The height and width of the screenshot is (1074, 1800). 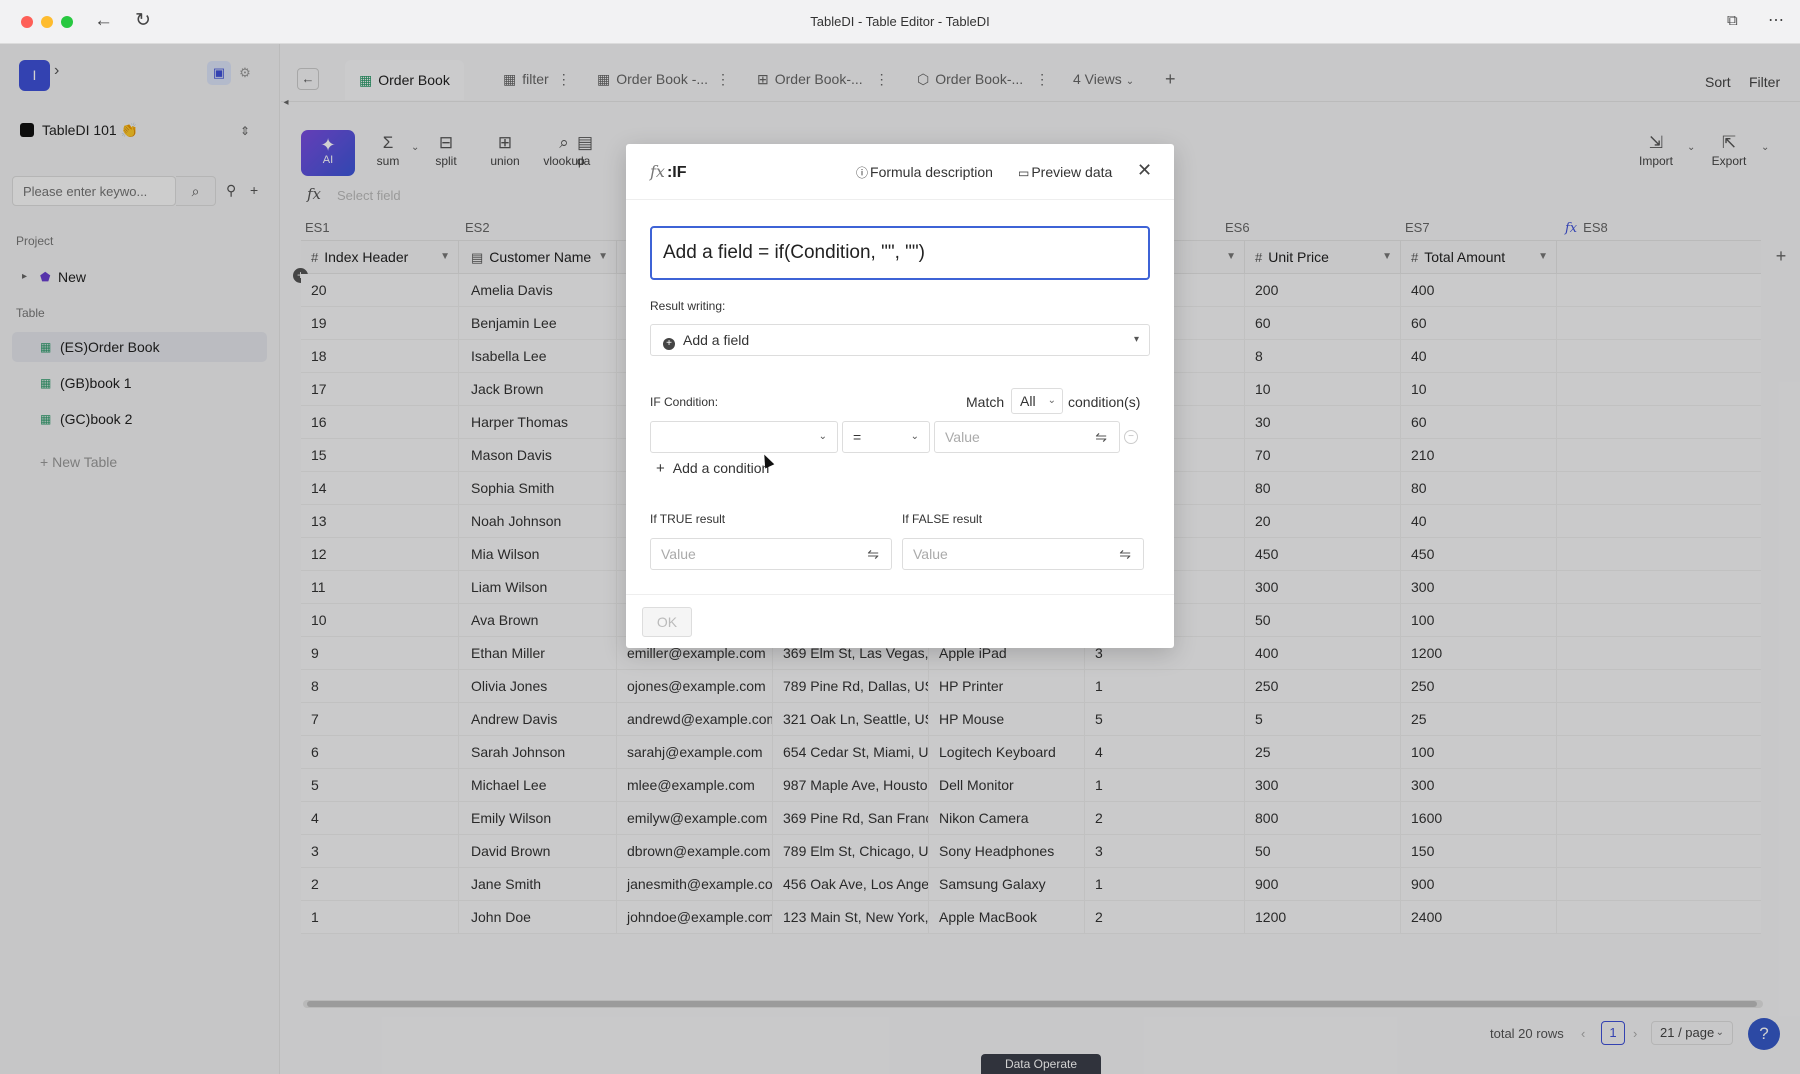 What do you see at coordinates (1023, 554) in the screenshot?
I see `false-result-input: Value ⇋` at bounding box center [1023, 554].